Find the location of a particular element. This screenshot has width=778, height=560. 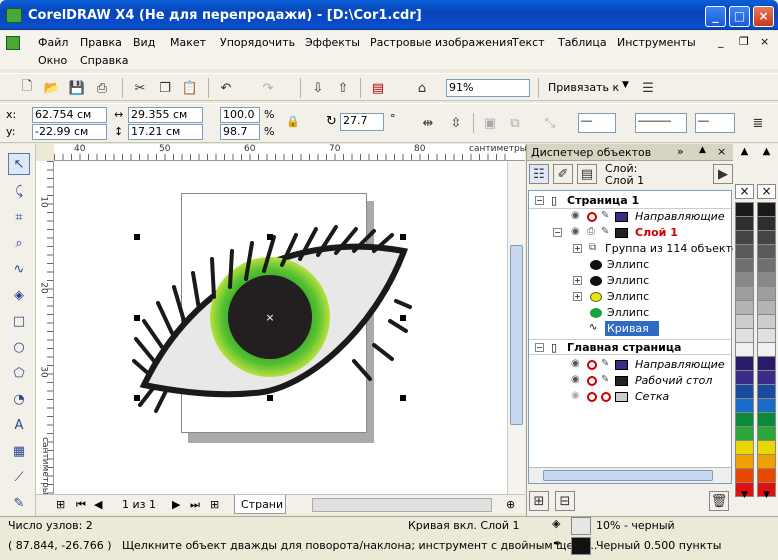

print-disabled-icon is located at coordinates (592, 217).